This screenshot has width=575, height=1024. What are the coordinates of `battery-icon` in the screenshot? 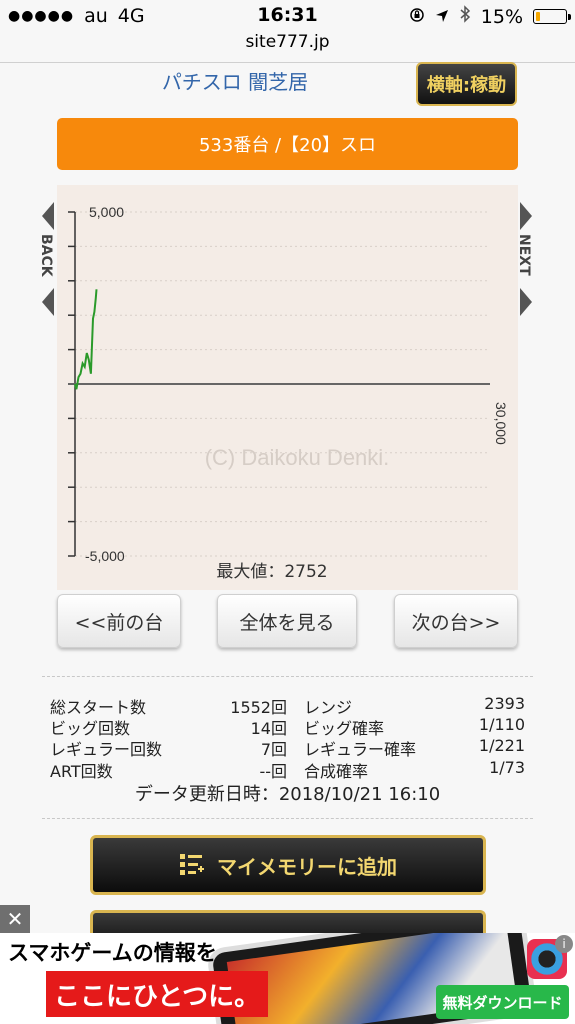 It's located at (552, 16).